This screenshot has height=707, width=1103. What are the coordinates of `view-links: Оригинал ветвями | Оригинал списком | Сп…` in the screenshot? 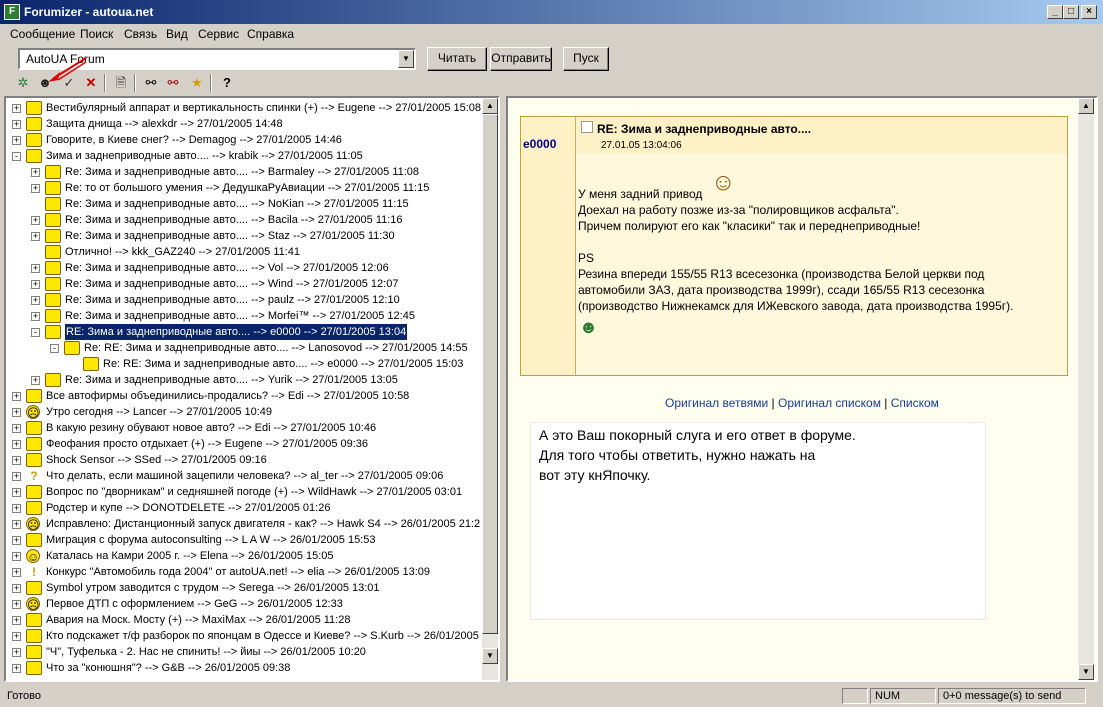 It's located at (802, 403).